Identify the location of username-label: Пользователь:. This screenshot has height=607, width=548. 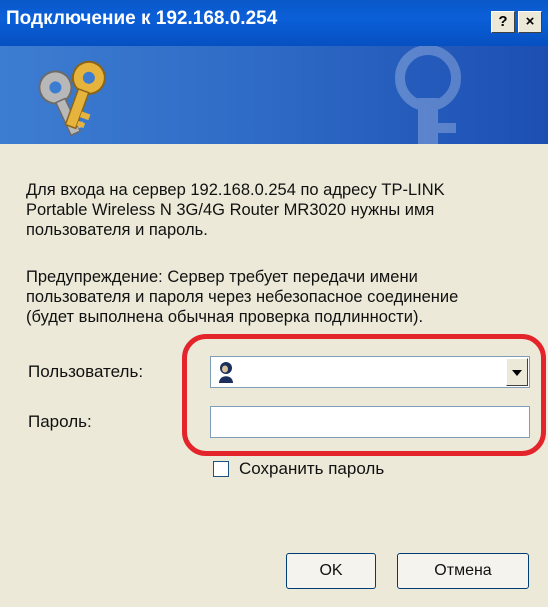
(86, 371).